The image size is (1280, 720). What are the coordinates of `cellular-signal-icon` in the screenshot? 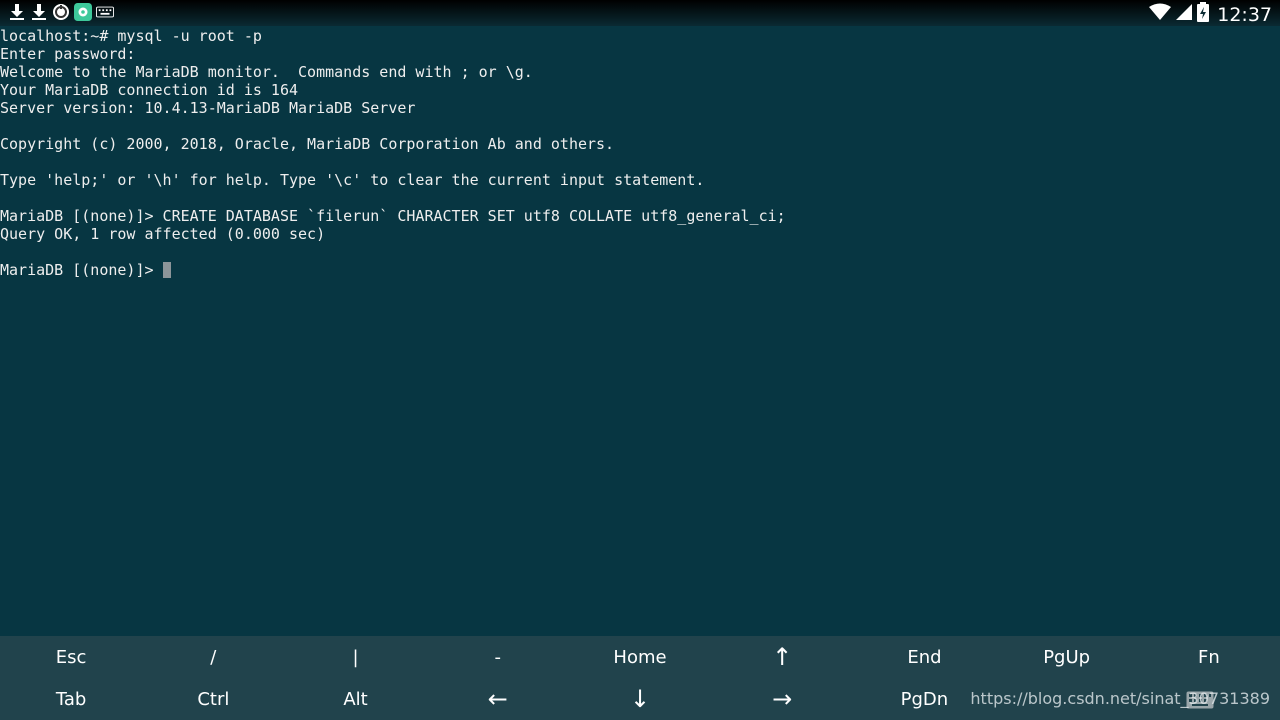 It's located at (1184, 14).